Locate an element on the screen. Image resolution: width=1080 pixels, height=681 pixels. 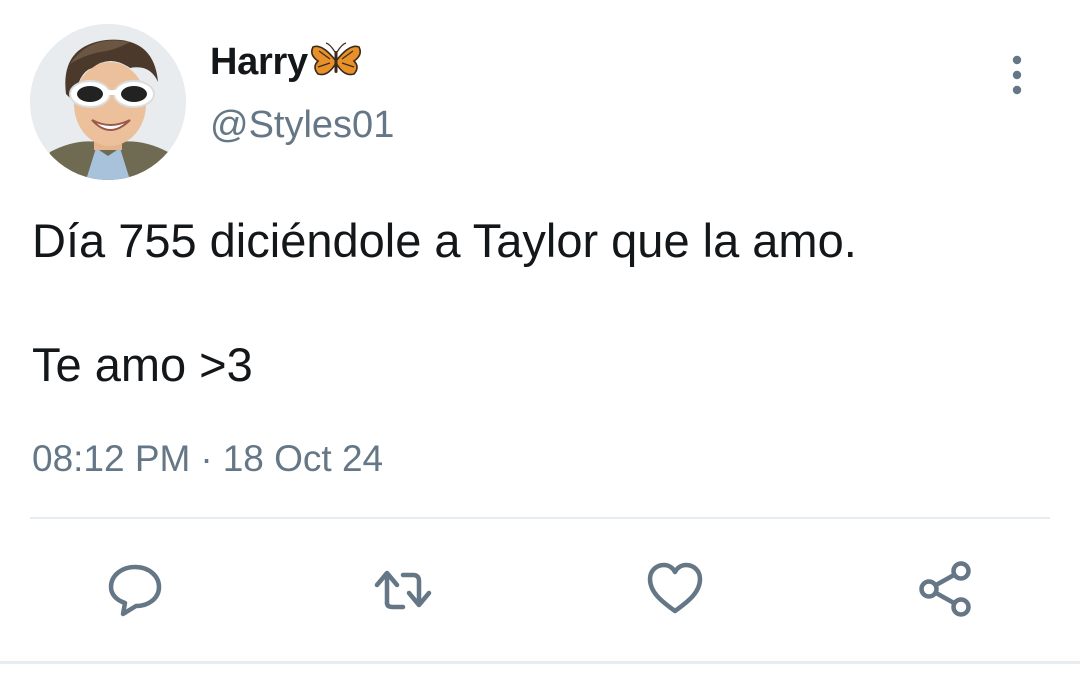
avatar-image is located at coordinates (108, 102).